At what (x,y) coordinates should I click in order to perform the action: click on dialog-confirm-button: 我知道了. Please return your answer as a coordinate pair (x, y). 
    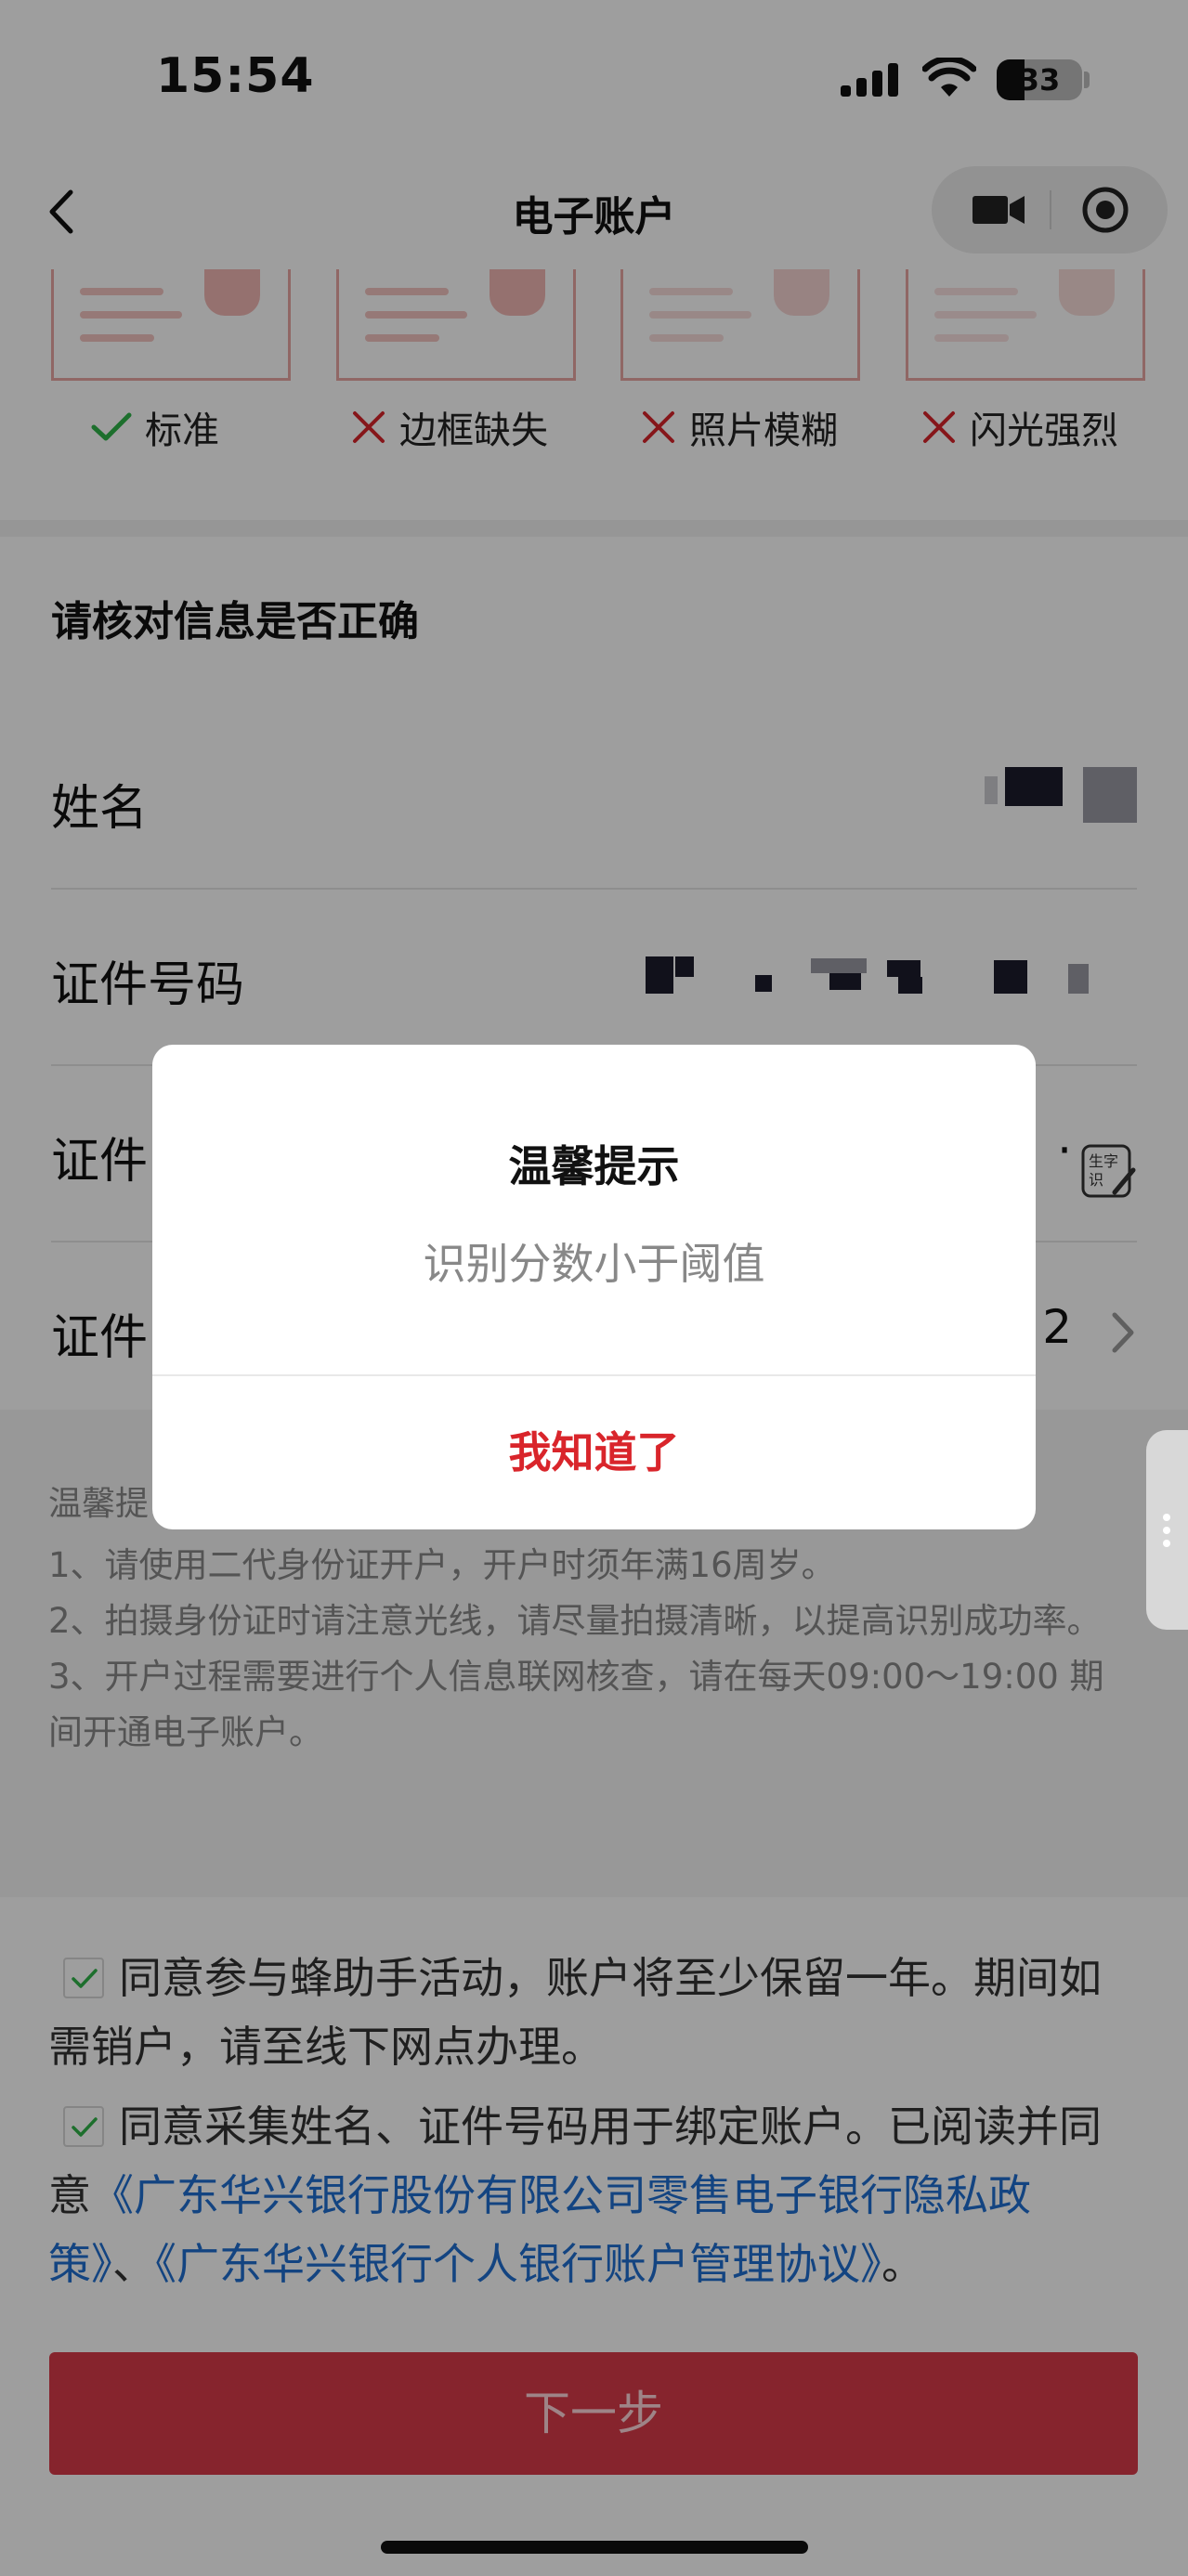
    Looking at the image, I should click on (594, 1452).